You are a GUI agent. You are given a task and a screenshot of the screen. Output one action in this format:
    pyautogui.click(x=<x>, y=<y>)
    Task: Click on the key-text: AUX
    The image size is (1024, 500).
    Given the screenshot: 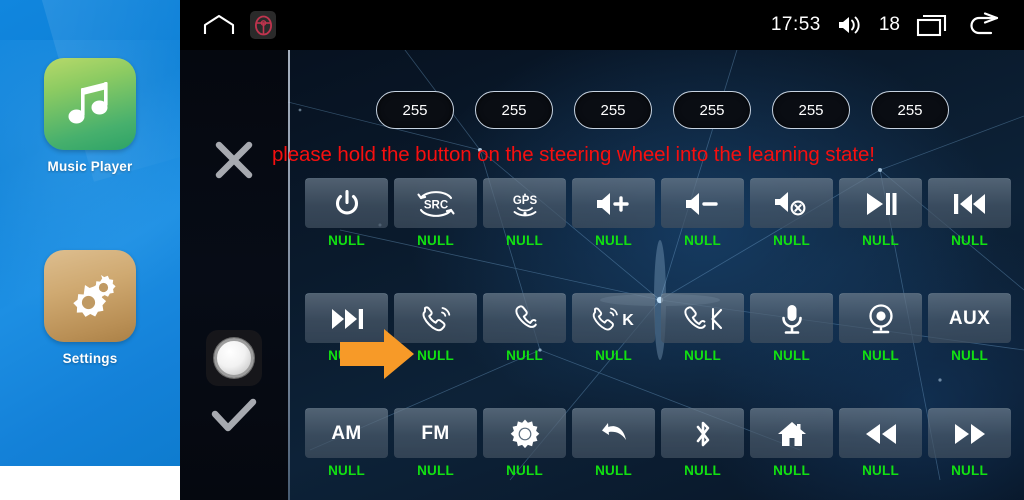 What is the action you would take?
    pyautogui.click(x=969, y=318)
    